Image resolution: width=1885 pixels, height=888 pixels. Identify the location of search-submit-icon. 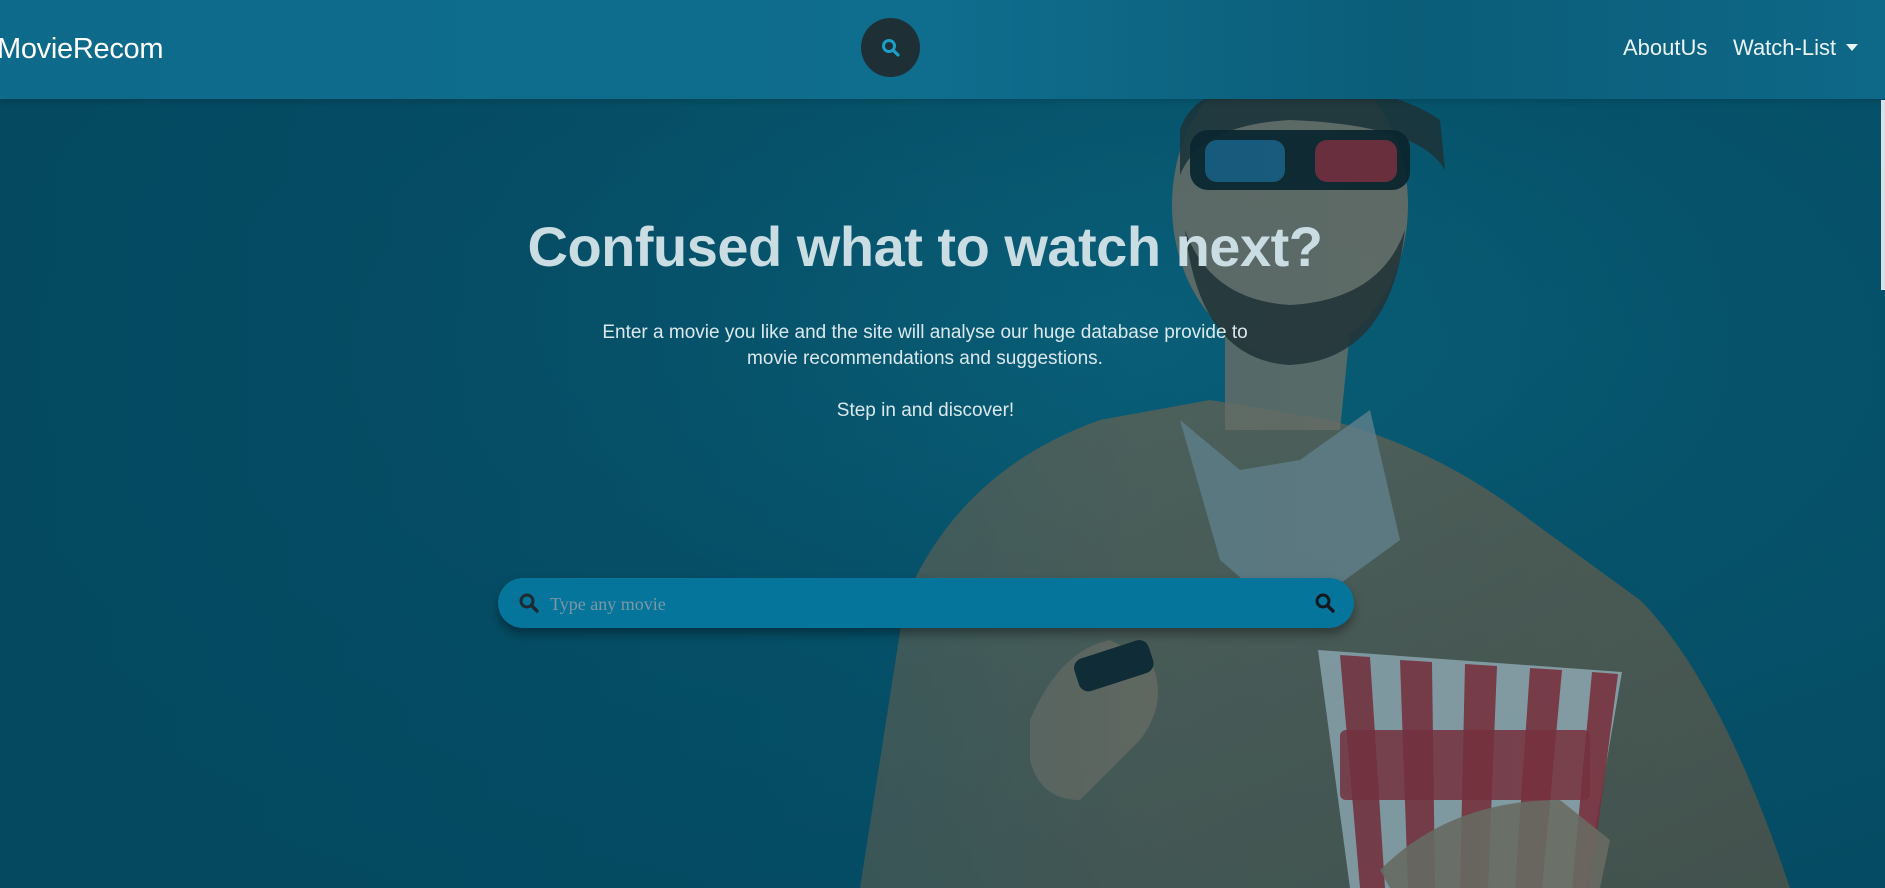
(1325, 605).